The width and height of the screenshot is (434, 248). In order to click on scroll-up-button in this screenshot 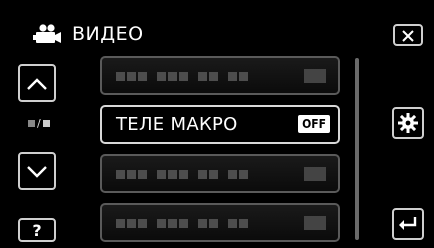, I will do `click(37, 83)`.